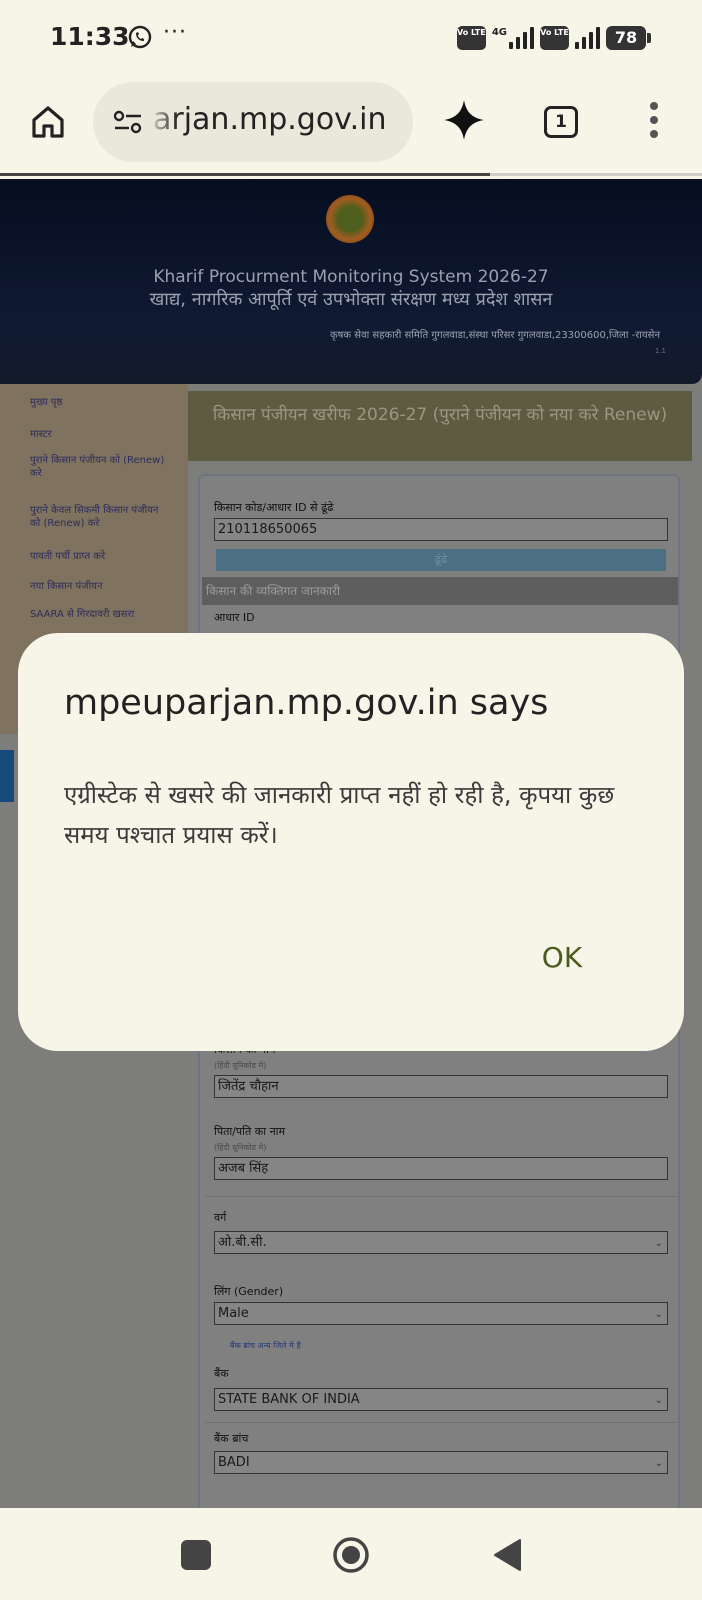 The height and width of the screenshot is (1600, 702). What do you see at coordinates (128, 122) in the screenshot?
I see `site-settings-icon` at bounding box center [128, 122].